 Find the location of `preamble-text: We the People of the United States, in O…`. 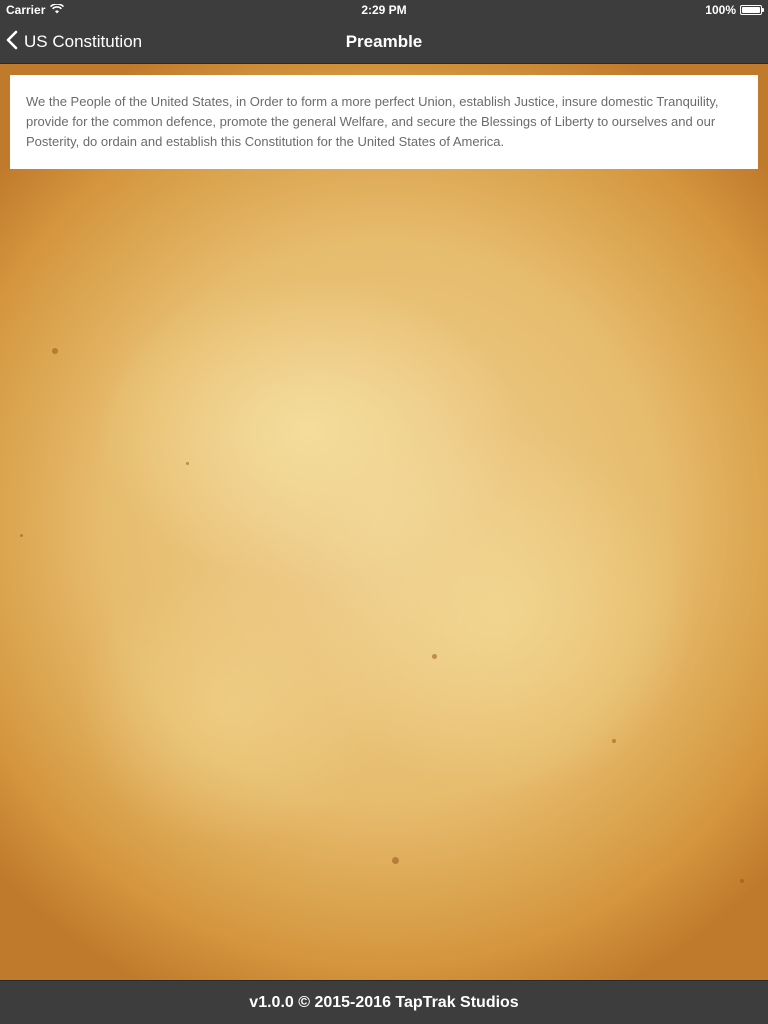

preamble-text: We the People of the United States, in O… is located at coordinates (372, 121).